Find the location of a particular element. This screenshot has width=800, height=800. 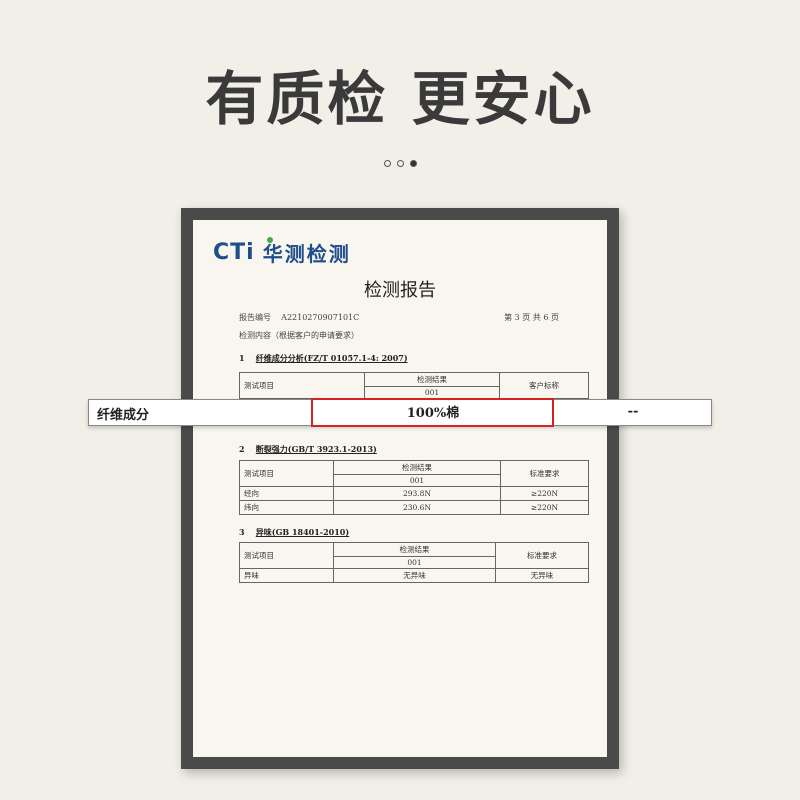

table-cell: 异味 is located at coordinates (286, 575).